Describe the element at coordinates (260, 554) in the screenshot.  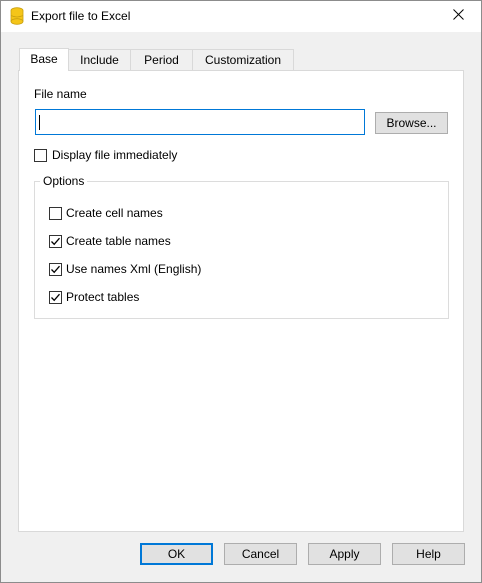
I see `cancel-button: Cancel` at that location.